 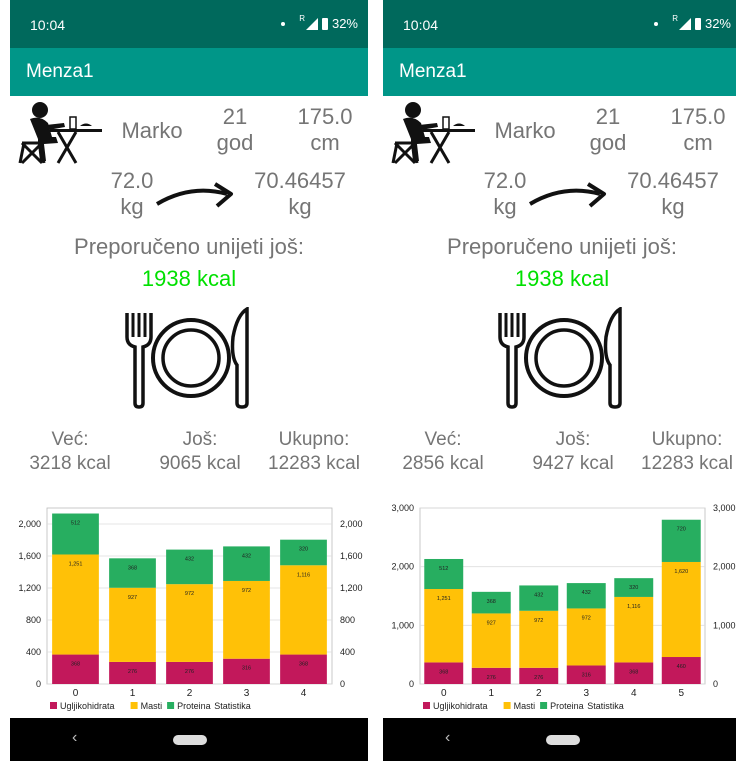 What do you see at coordinates (235, 130) in the screenshot?
I see `user-age: 21 god` at bounding box center [235, 130].